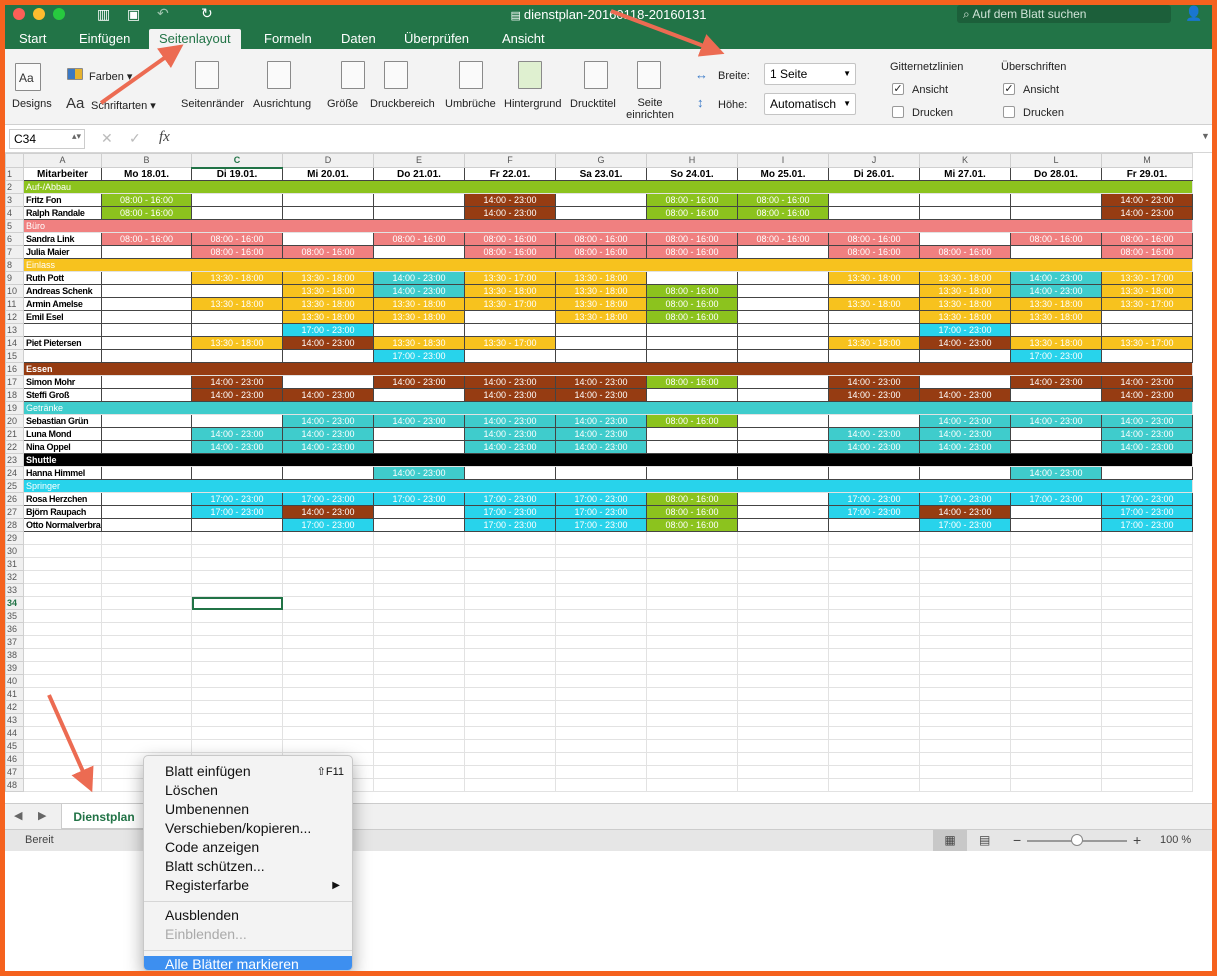 Image resolution: width=1217 pixels, height=976 pixels. Describe the element at coordinates (14, 642) in the screenshot. I see `row-header: 37` at that location.